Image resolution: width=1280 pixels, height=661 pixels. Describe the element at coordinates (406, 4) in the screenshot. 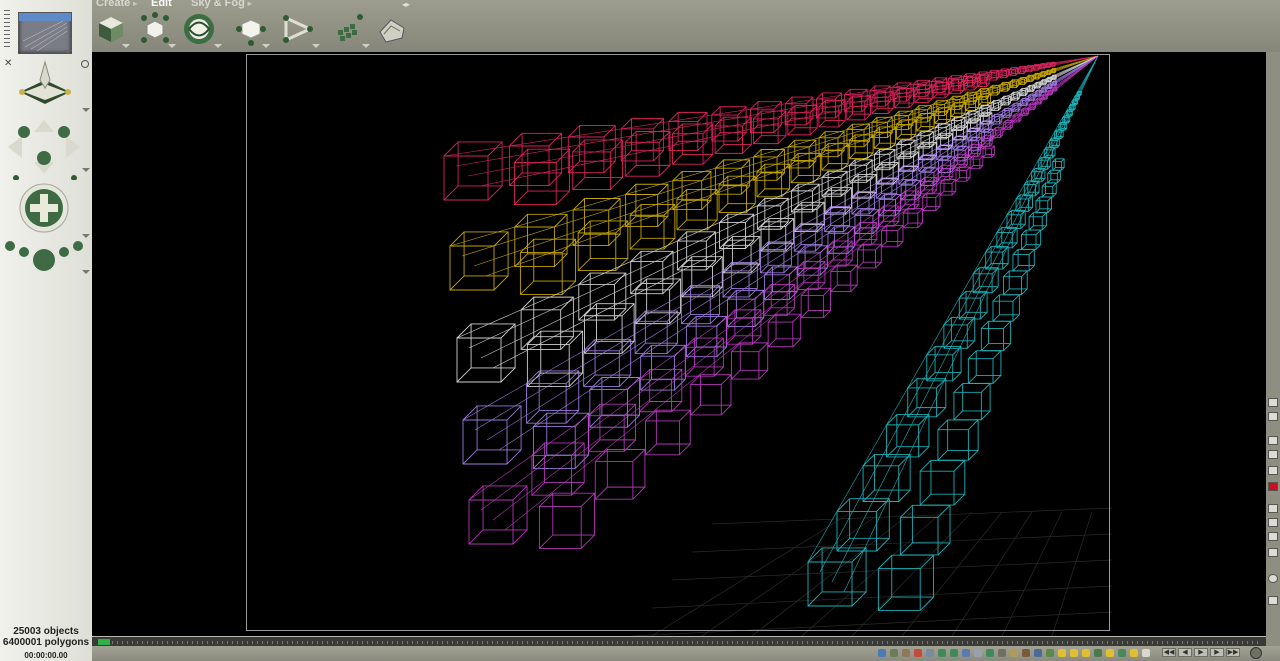

I see `collapse-icon: ◂▸` at that location.